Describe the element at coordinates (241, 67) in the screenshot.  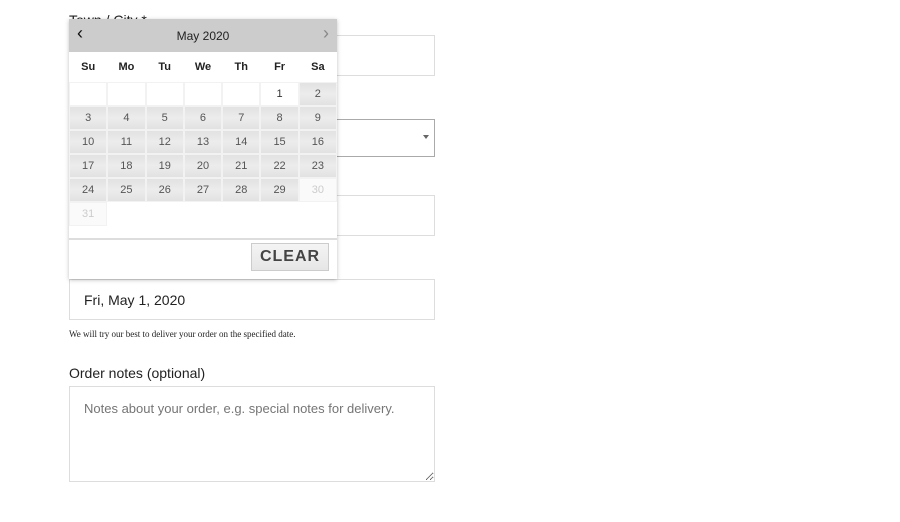
I see `weekday-header: Th` at that location.